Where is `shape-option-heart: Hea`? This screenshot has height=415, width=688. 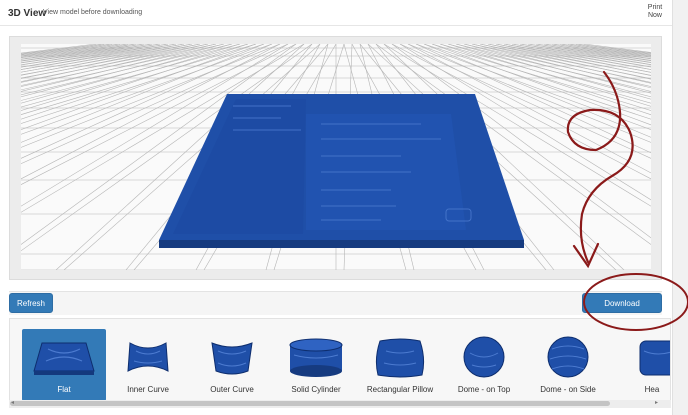
shape-option-heart: Hea is located at coordinates (640, 365).